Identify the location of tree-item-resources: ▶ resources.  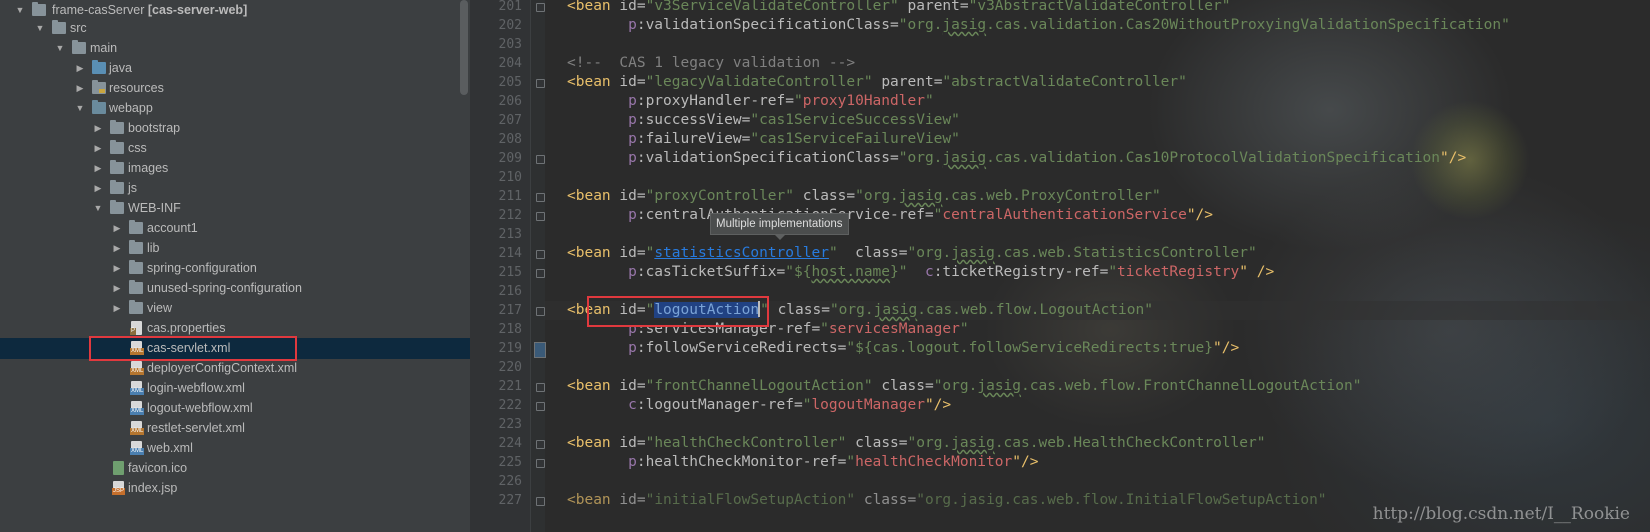
(235, 88).